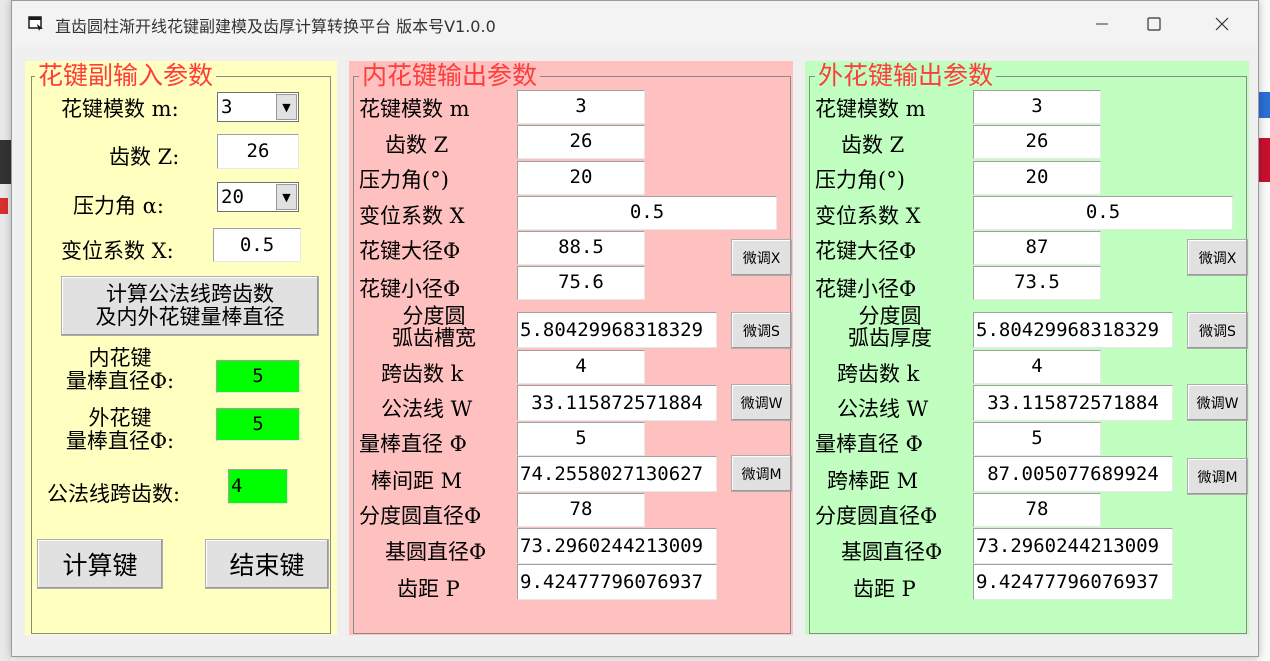 The height and width of the screenshot is (661, 1270). Describe the element at coordinates (434, 316) in the screenshot. I see `inner-arc-label-line1: 分度圆` at that location.